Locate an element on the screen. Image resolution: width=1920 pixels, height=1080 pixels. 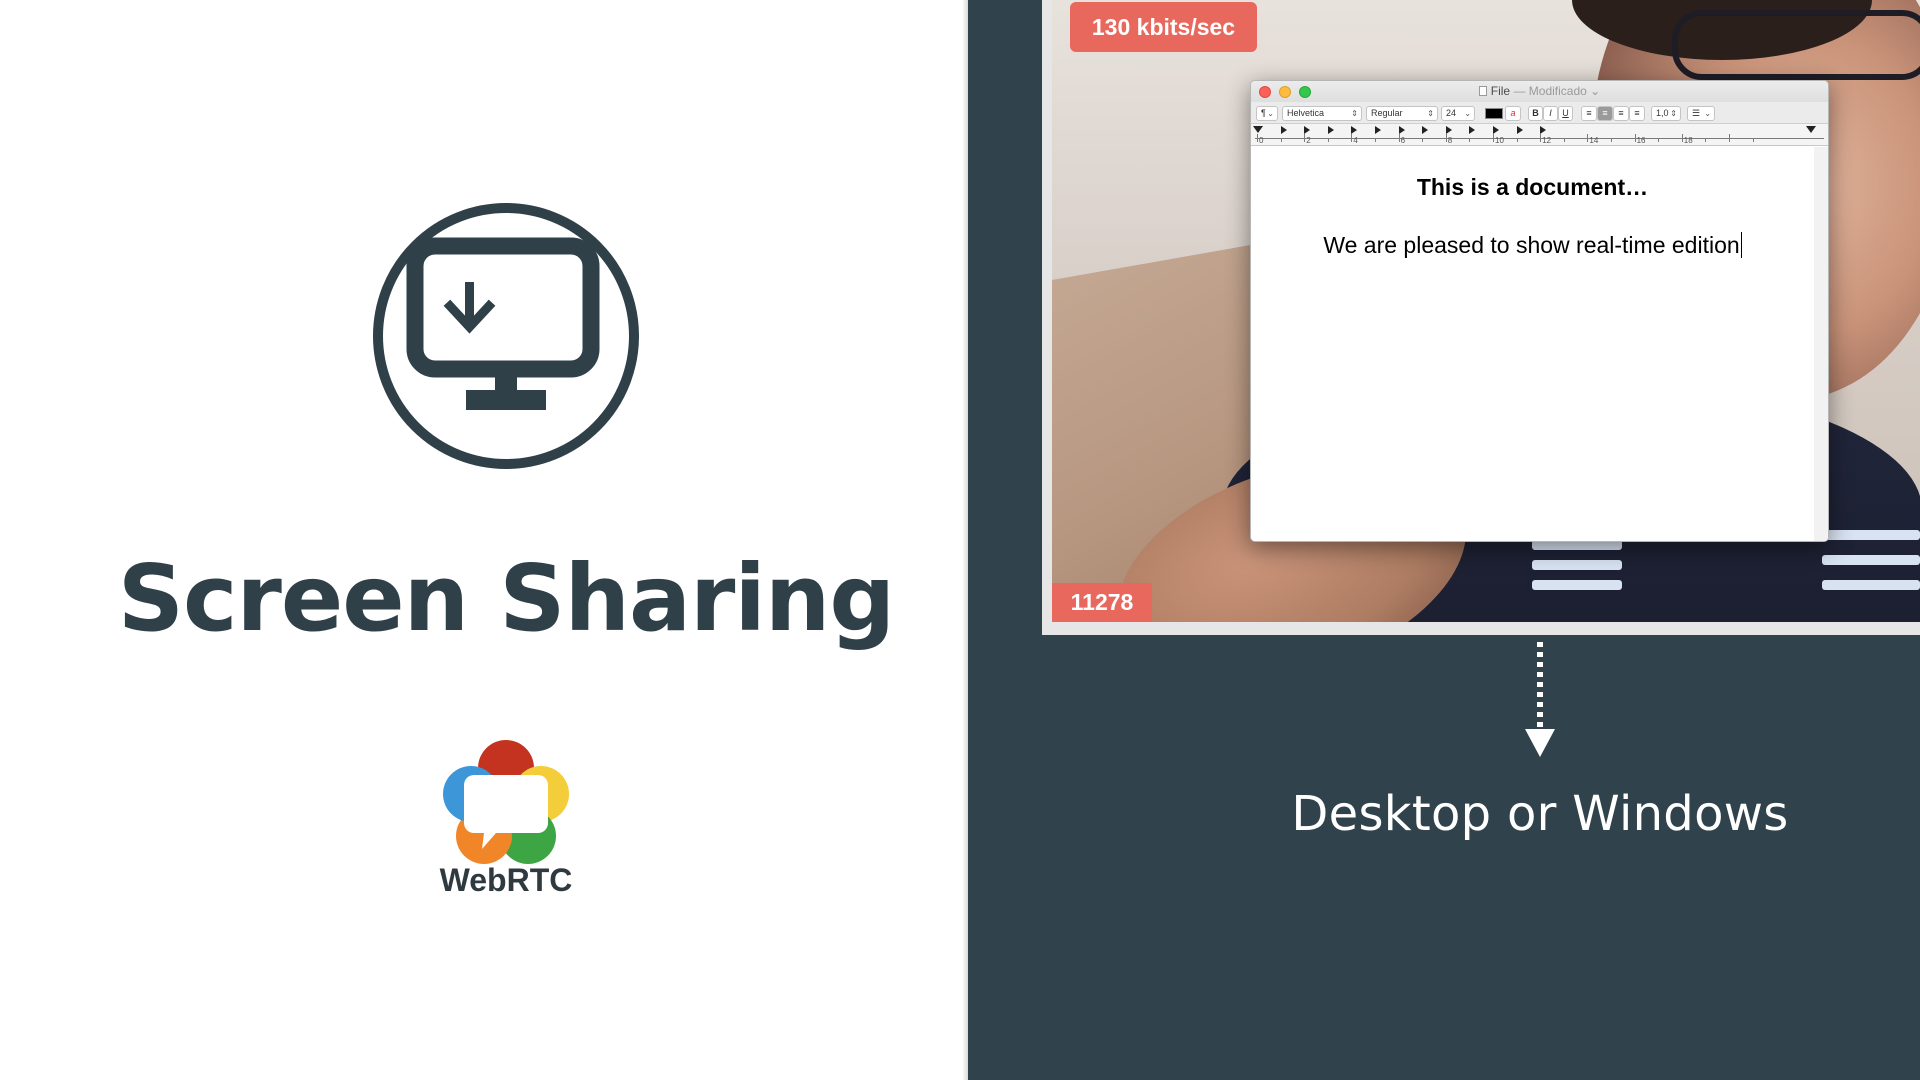
font-size-value: 24 is located at coordinates (1451, 113).